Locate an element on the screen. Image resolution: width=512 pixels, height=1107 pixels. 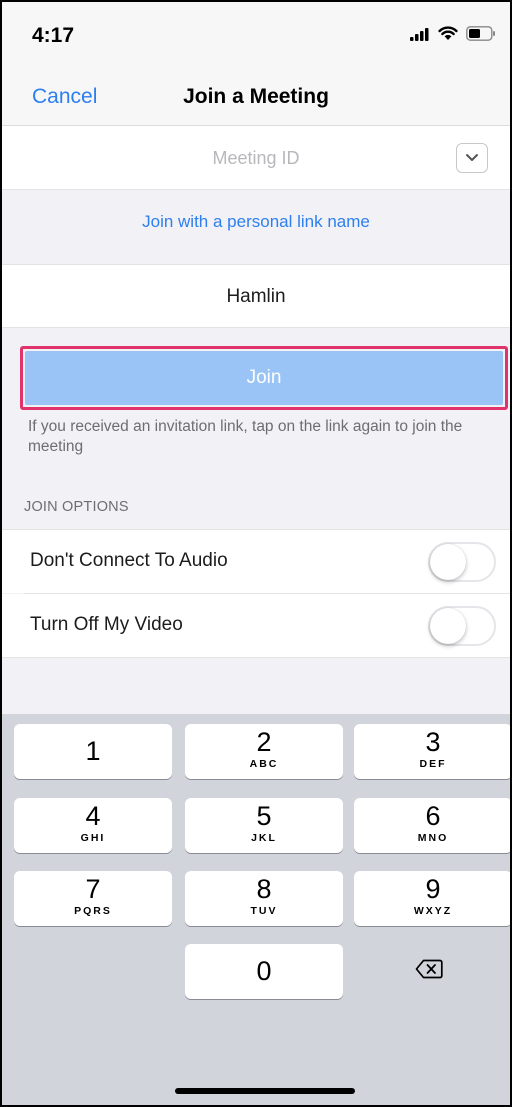
join-button: Join is located at coordinates (264, 378).